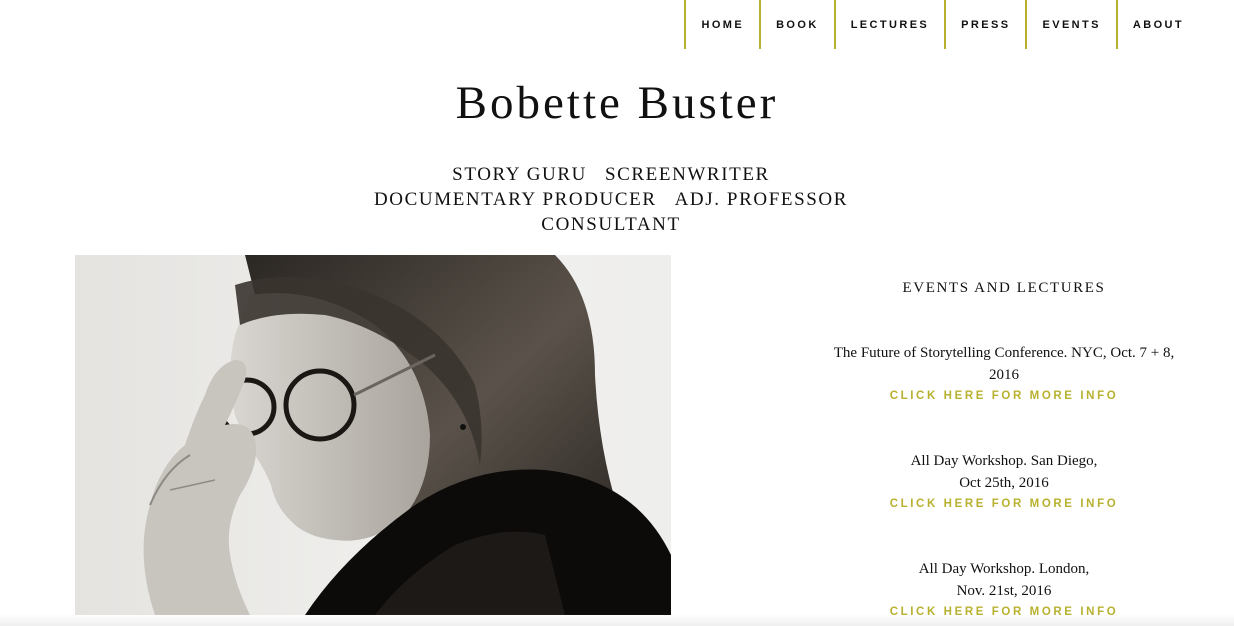 This screenshot has height=626, width=1234. What do you see at coordinates (987, 24) in the screenshot?
I see `nav-press: PRESS` at bounding box center [987, 24].